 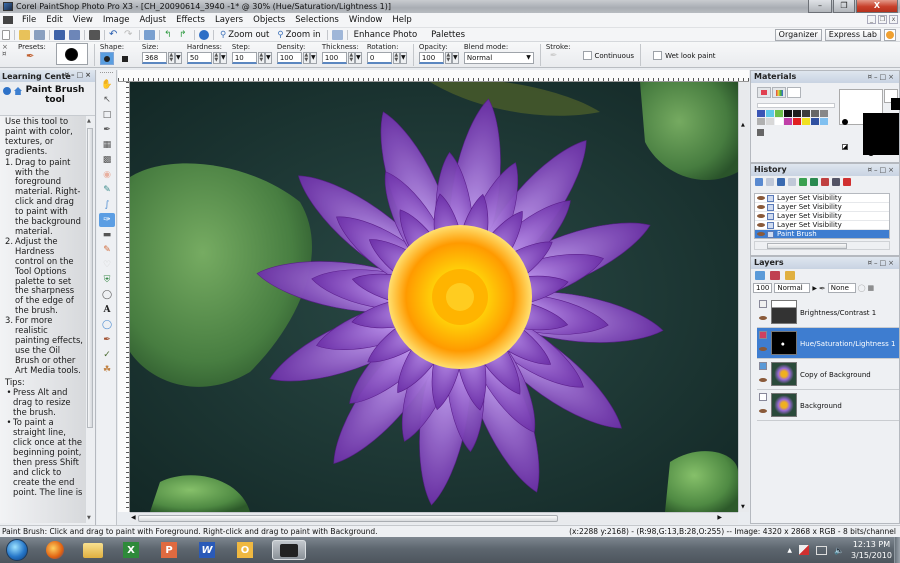 I want to click on menu-objects: Objects, so click(x=269, y=20).